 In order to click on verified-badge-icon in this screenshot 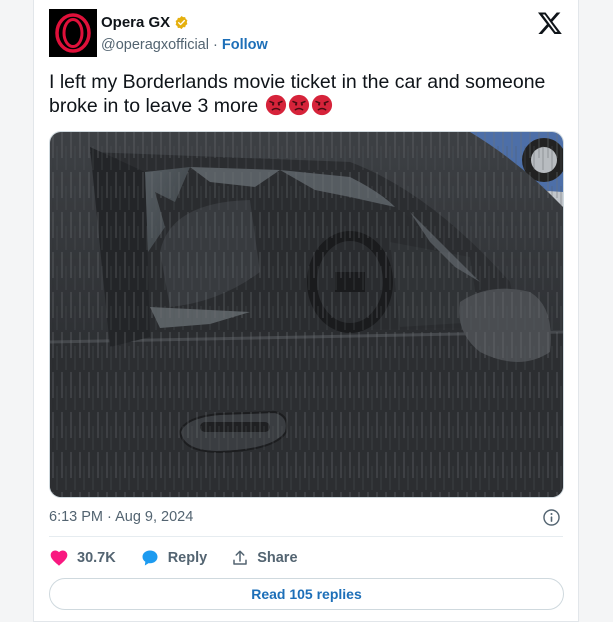, I will do `click(181, 22)`.